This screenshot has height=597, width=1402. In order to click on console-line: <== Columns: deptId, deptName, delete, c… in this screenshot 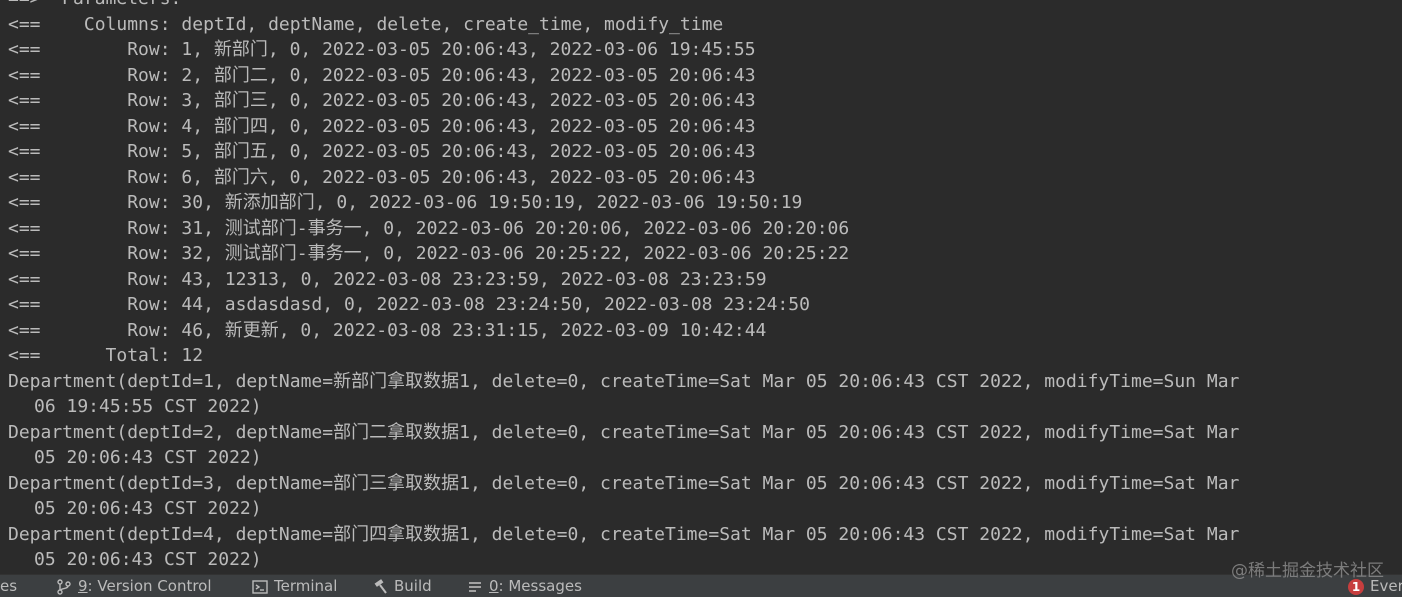, I will do `click(366, 24)`.